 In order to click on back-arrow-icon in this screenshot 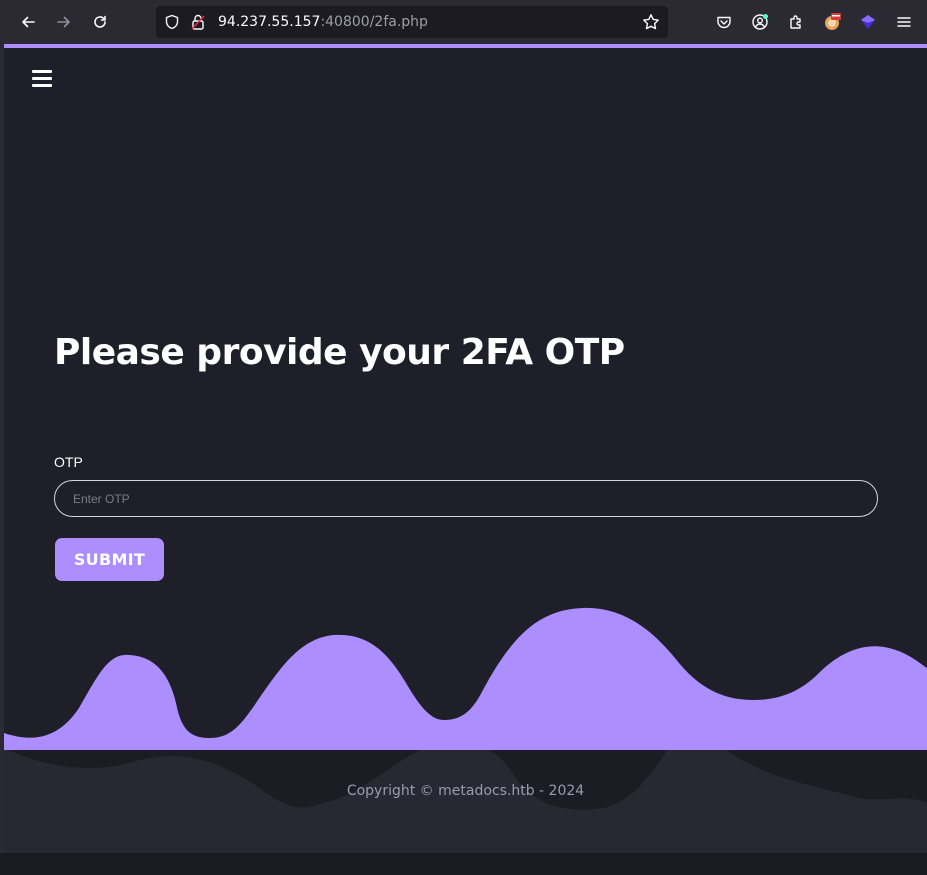, I will do `click(28, 22)`.